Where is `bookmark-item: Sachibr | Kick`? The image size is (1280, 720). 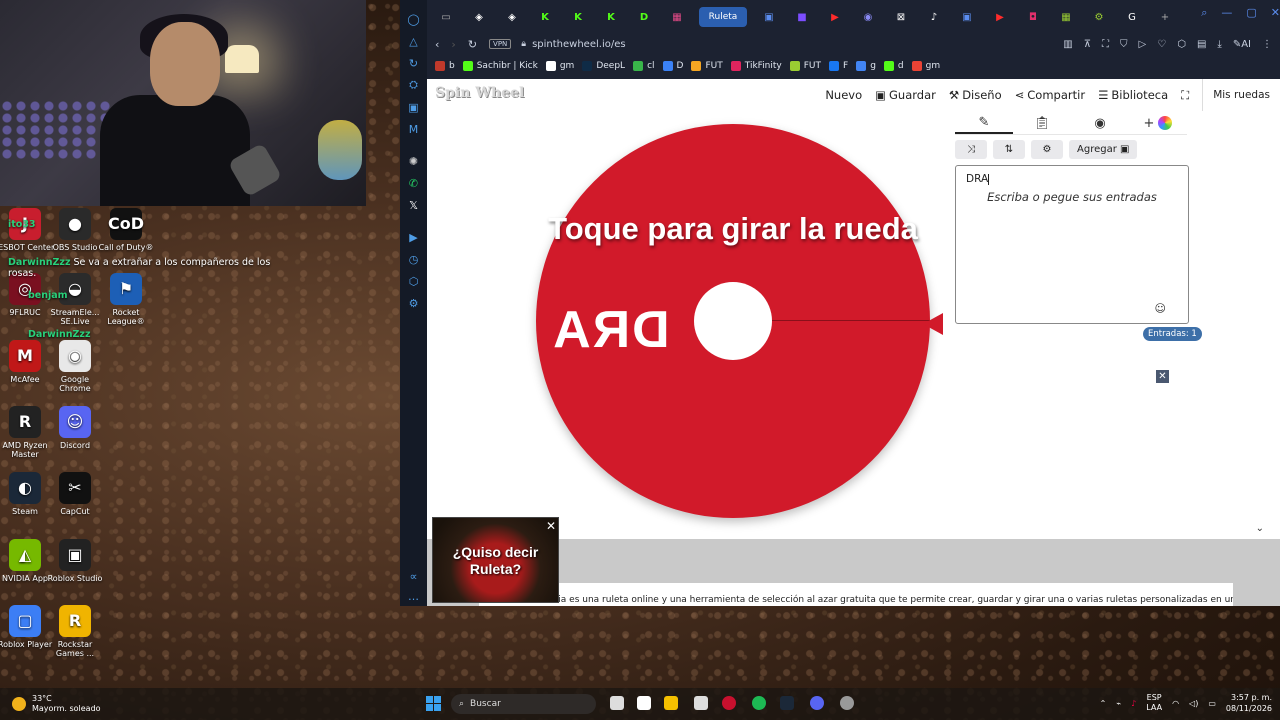 bookmark-item: Sachibr | Kick is located at coordinates (500, 66).